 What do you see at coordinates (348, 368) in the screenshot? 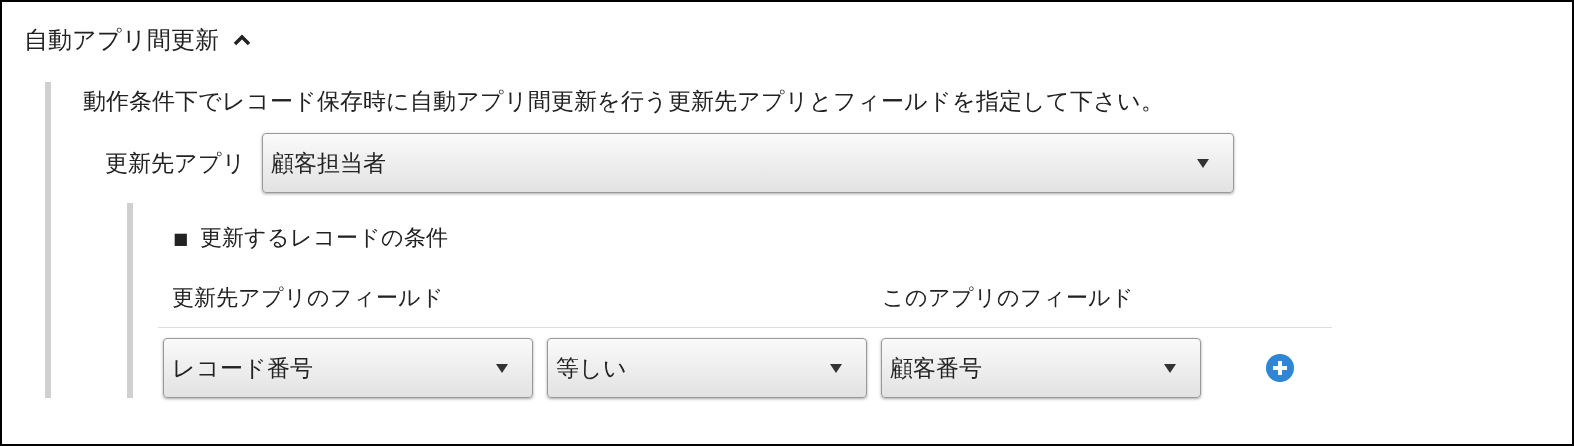
I see `field-dropdown: レコード番号` at bounding box center [348, 368].